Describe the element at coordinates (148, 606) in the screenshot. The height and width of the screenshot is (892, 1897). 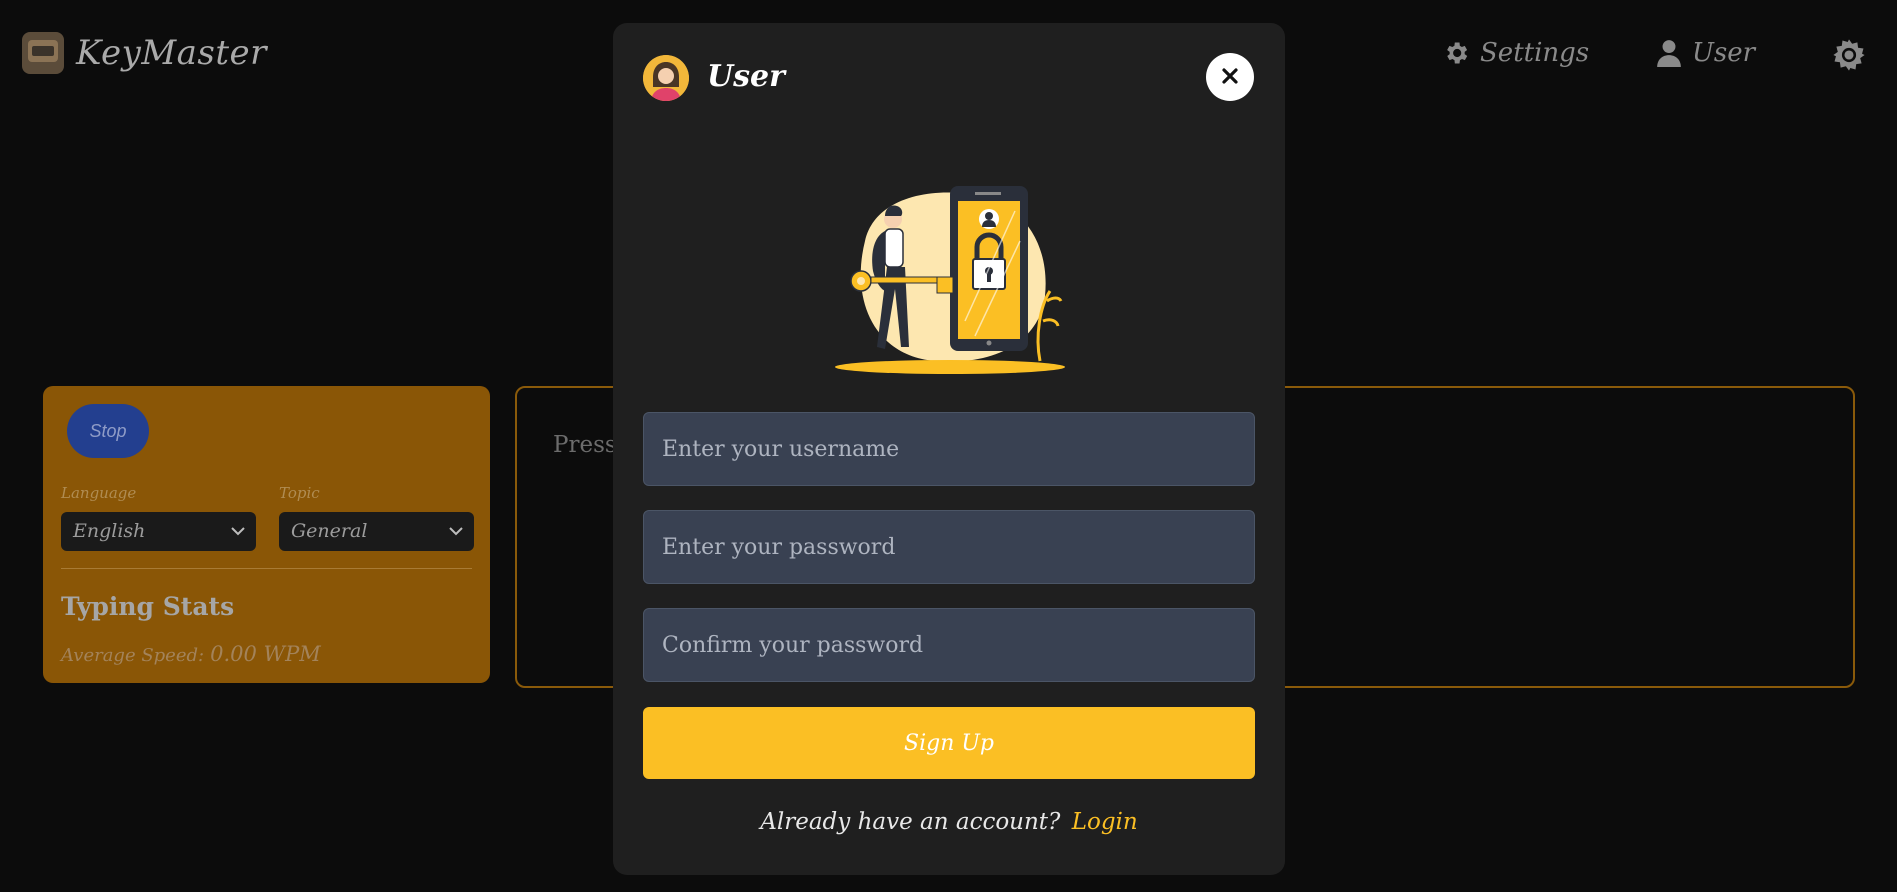
I see `stats-title: Typing Stats` at that location.